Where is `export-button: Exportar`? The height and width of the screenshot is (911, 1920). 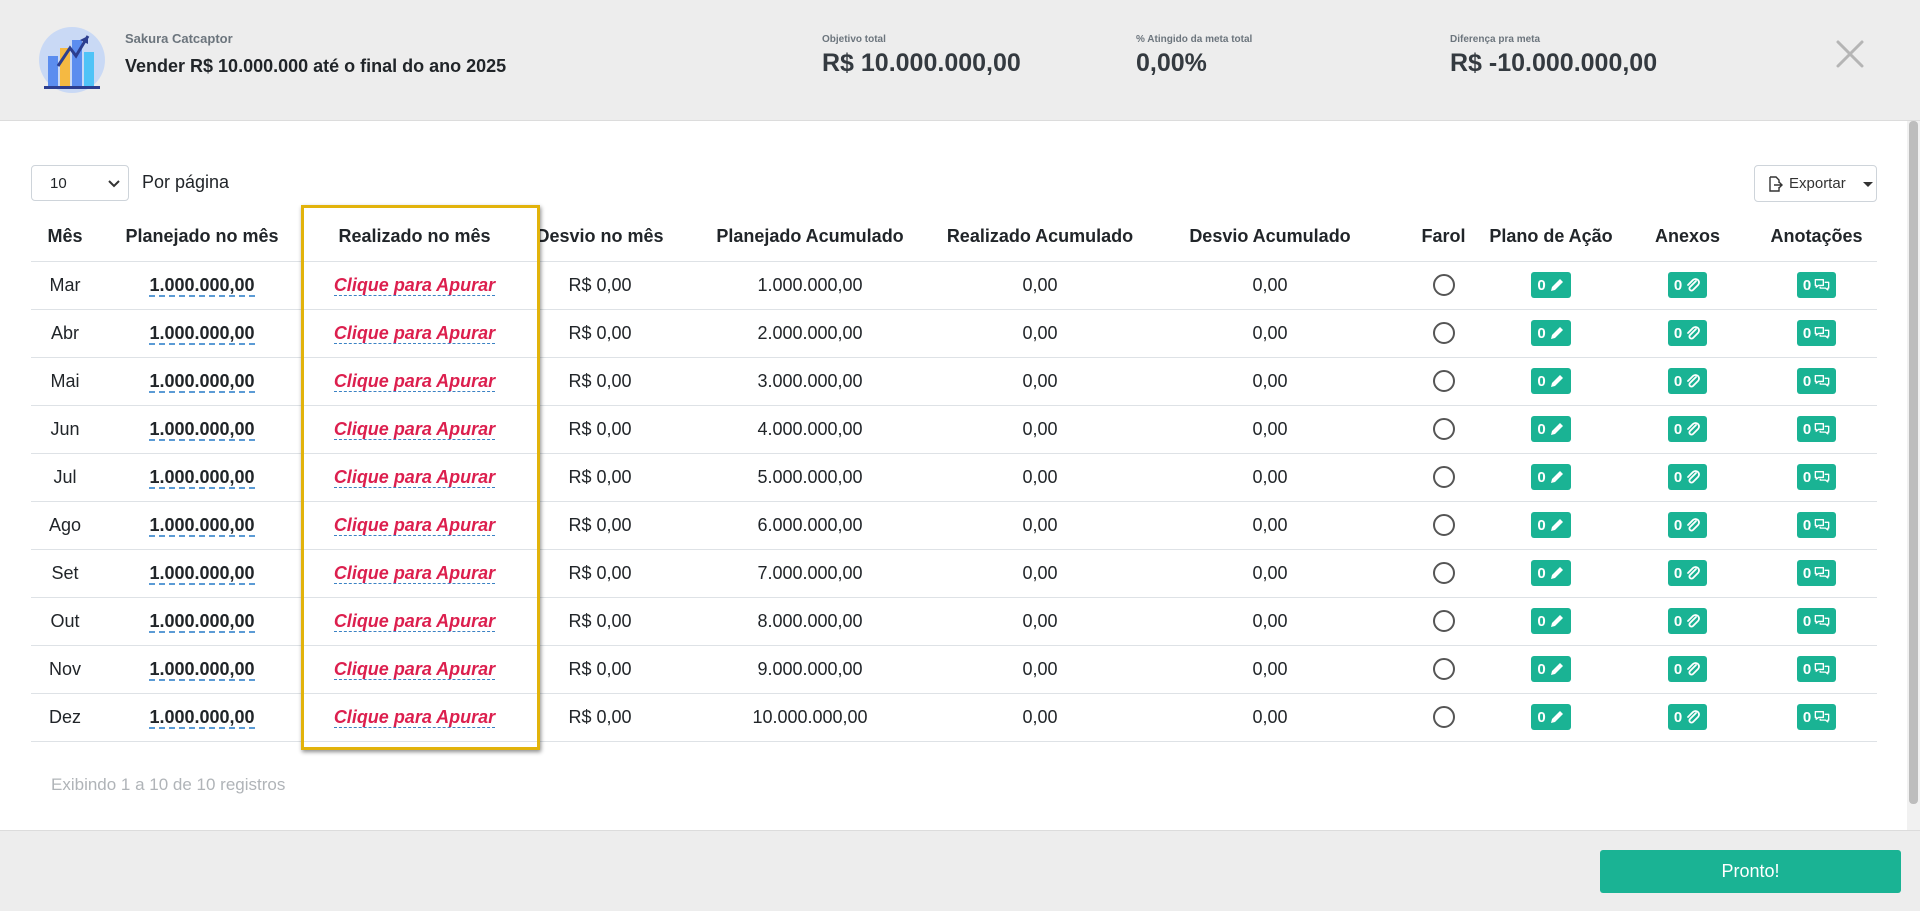 export-button: Exportar is located at coordinates (1815, 183).